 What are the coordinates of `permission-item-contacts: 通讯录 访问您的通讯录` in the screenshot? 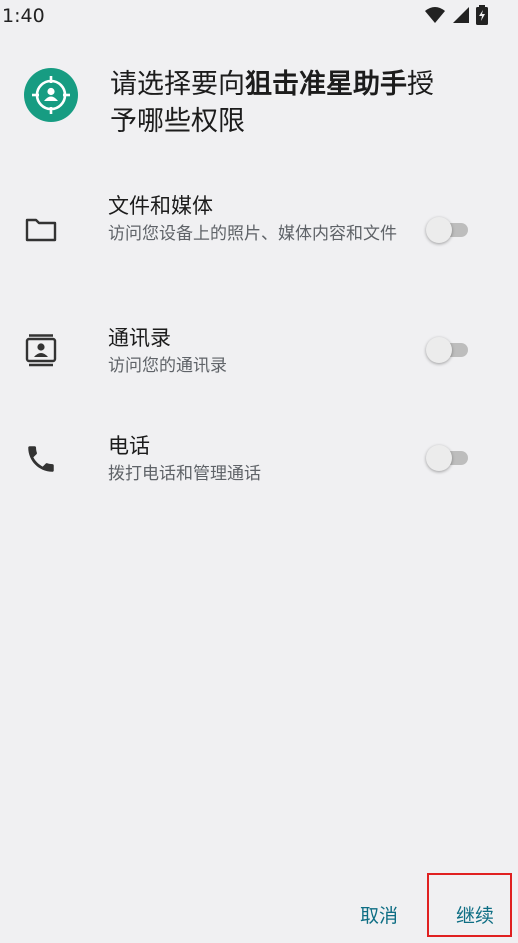 It's located at (259, 352).